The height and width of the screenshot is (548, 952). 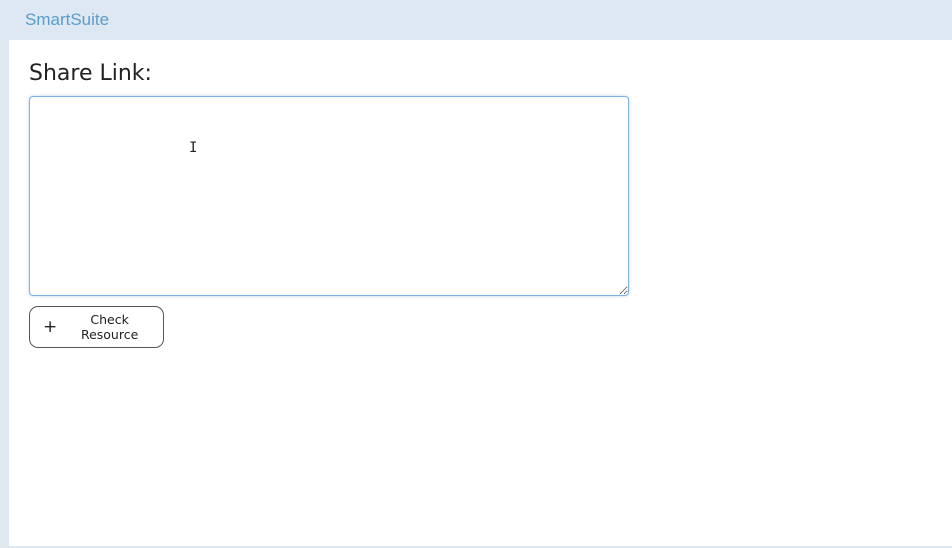 I want to click on plus-icon: +, so click(x=50, y=326).